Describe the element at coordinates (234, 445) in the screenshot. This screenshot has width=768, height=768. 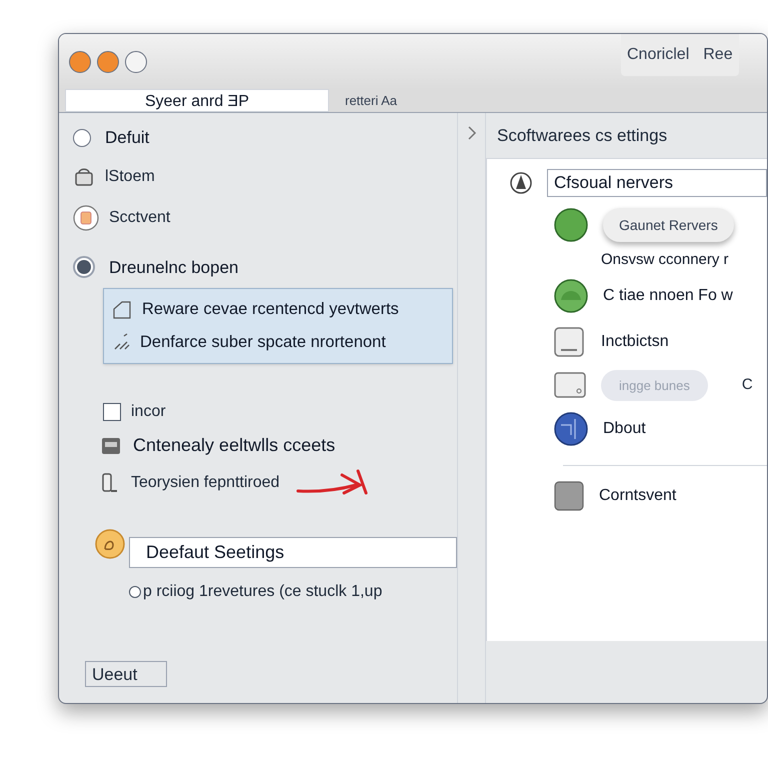
I see `list-item: Cntenealy eeltwlls cceets` at that location.